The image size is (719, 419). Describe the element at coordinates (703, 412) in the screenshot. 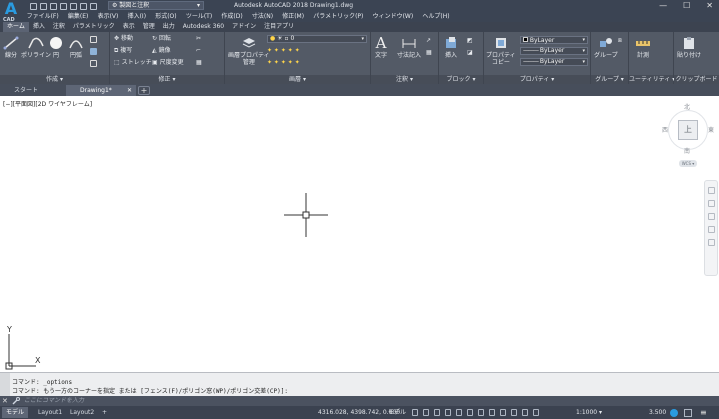

I see `customization-menu-icon: ≡` at that location.